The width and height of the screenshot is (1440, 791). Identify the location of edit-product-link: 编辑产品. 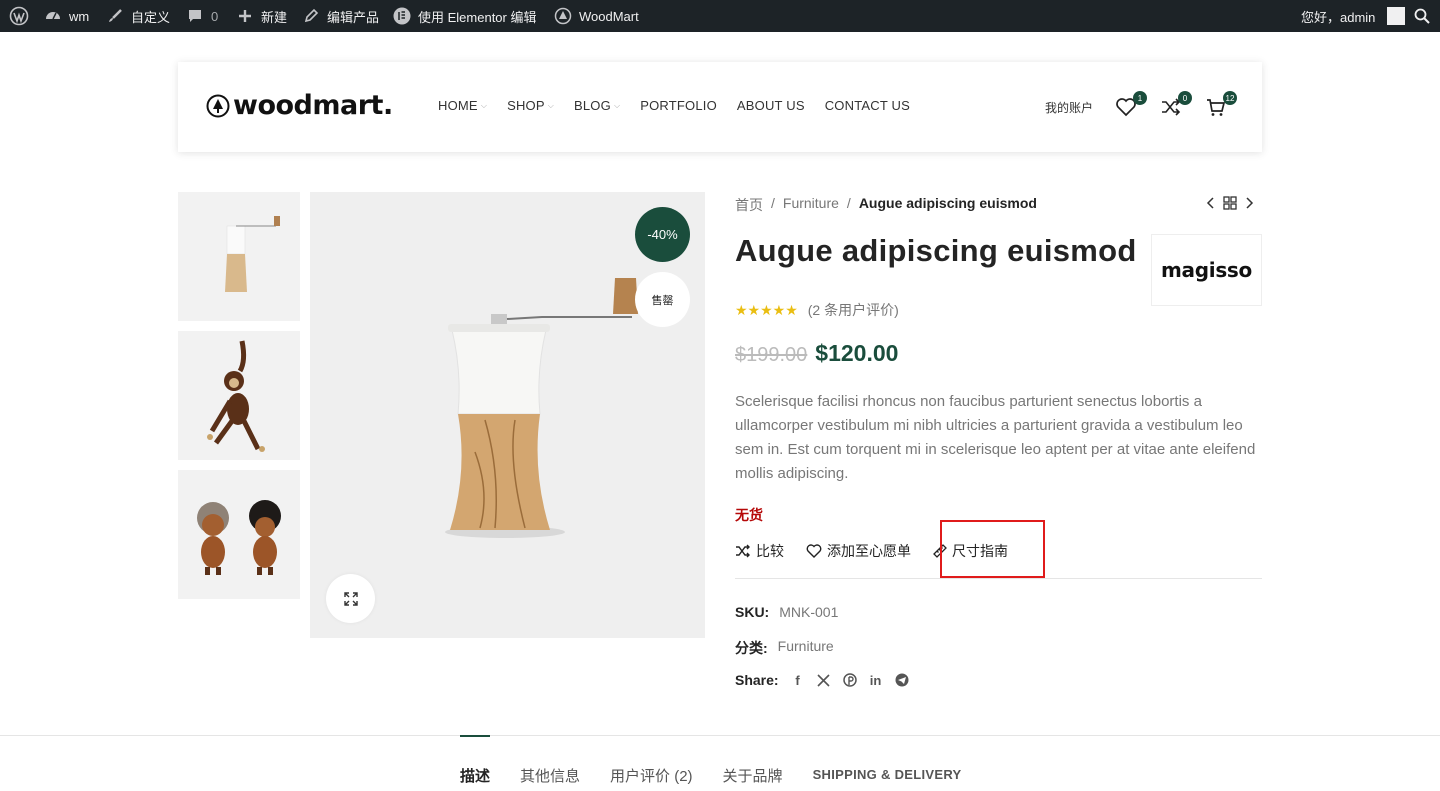
(340, 16).